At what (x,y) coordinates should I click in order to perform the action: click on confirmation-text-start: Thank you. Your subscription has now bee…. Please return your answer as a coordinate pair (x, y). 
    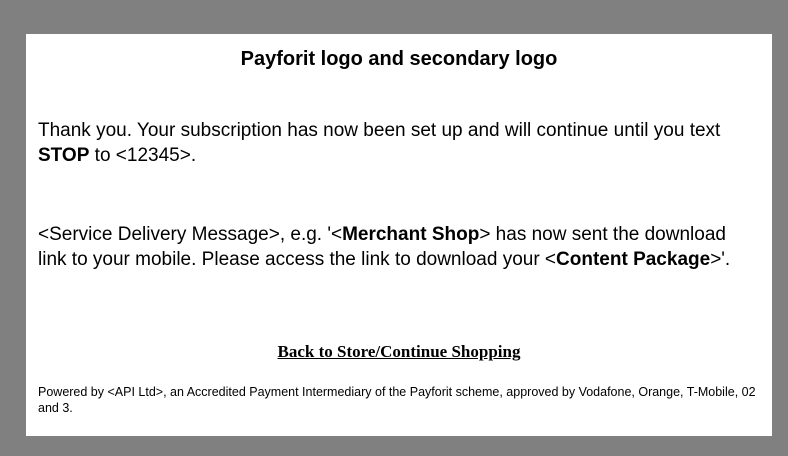
    Looking at the image, I should click on (379, 130).